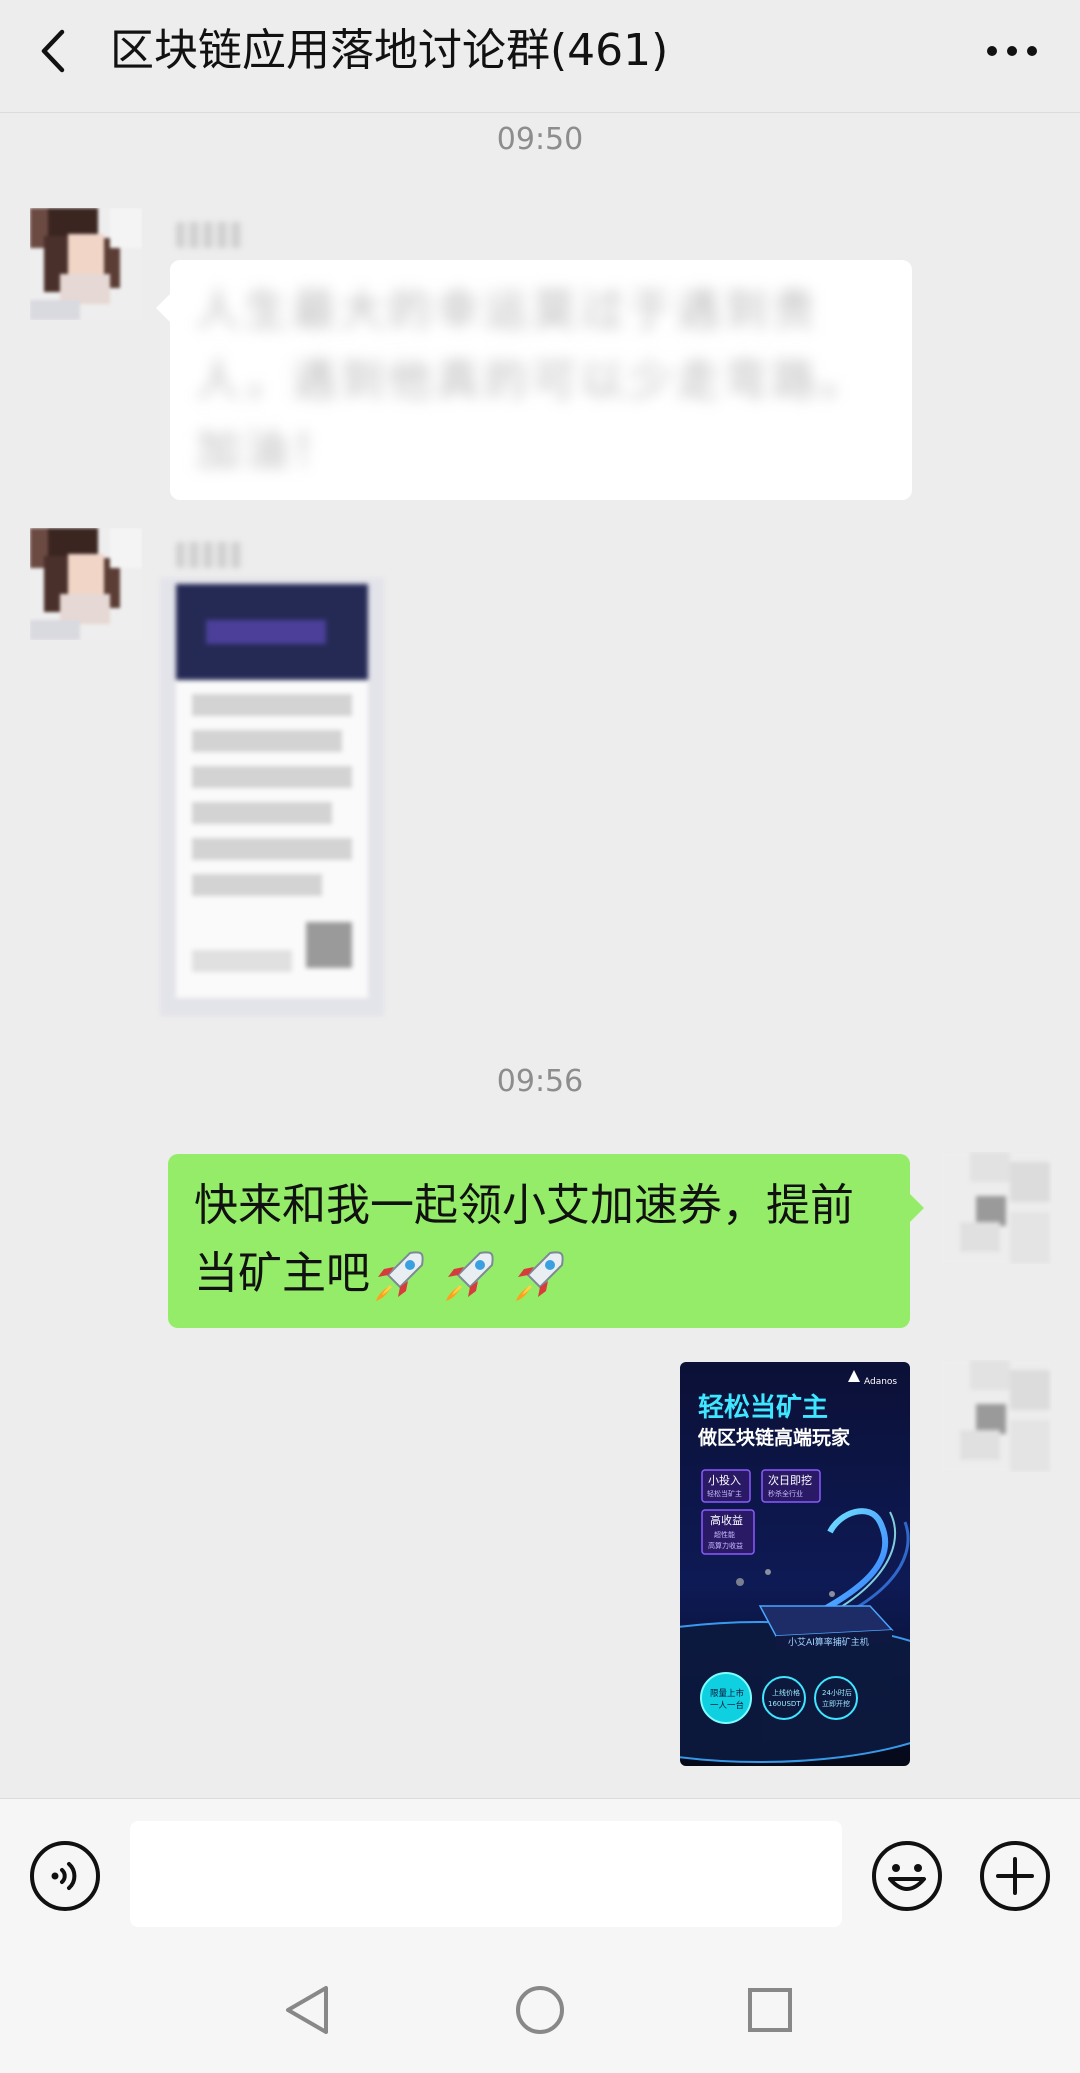  Describe the element at coordinates (272, 839) in the screenshot. I see `card-body` at that location.